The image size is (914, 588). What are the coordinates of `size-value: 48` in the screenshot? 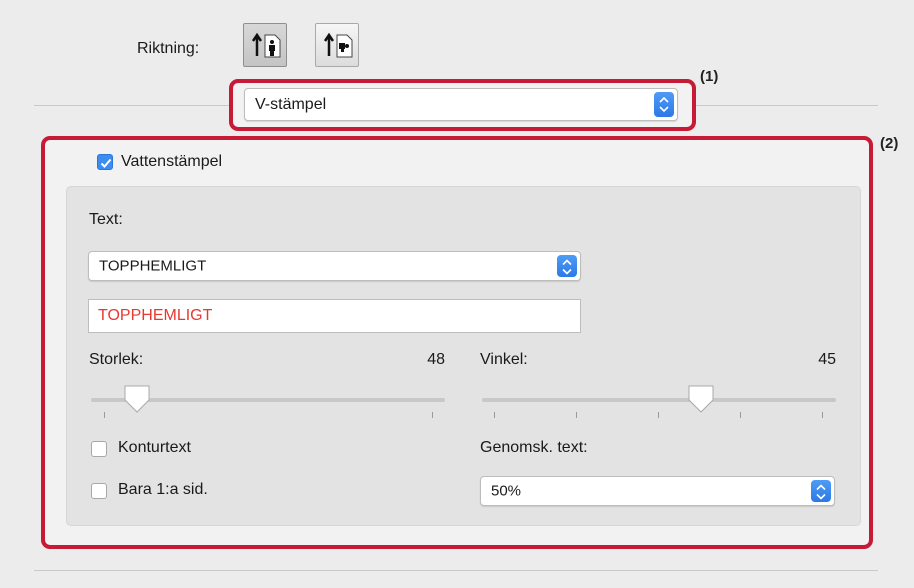 It's located at (436, 359).